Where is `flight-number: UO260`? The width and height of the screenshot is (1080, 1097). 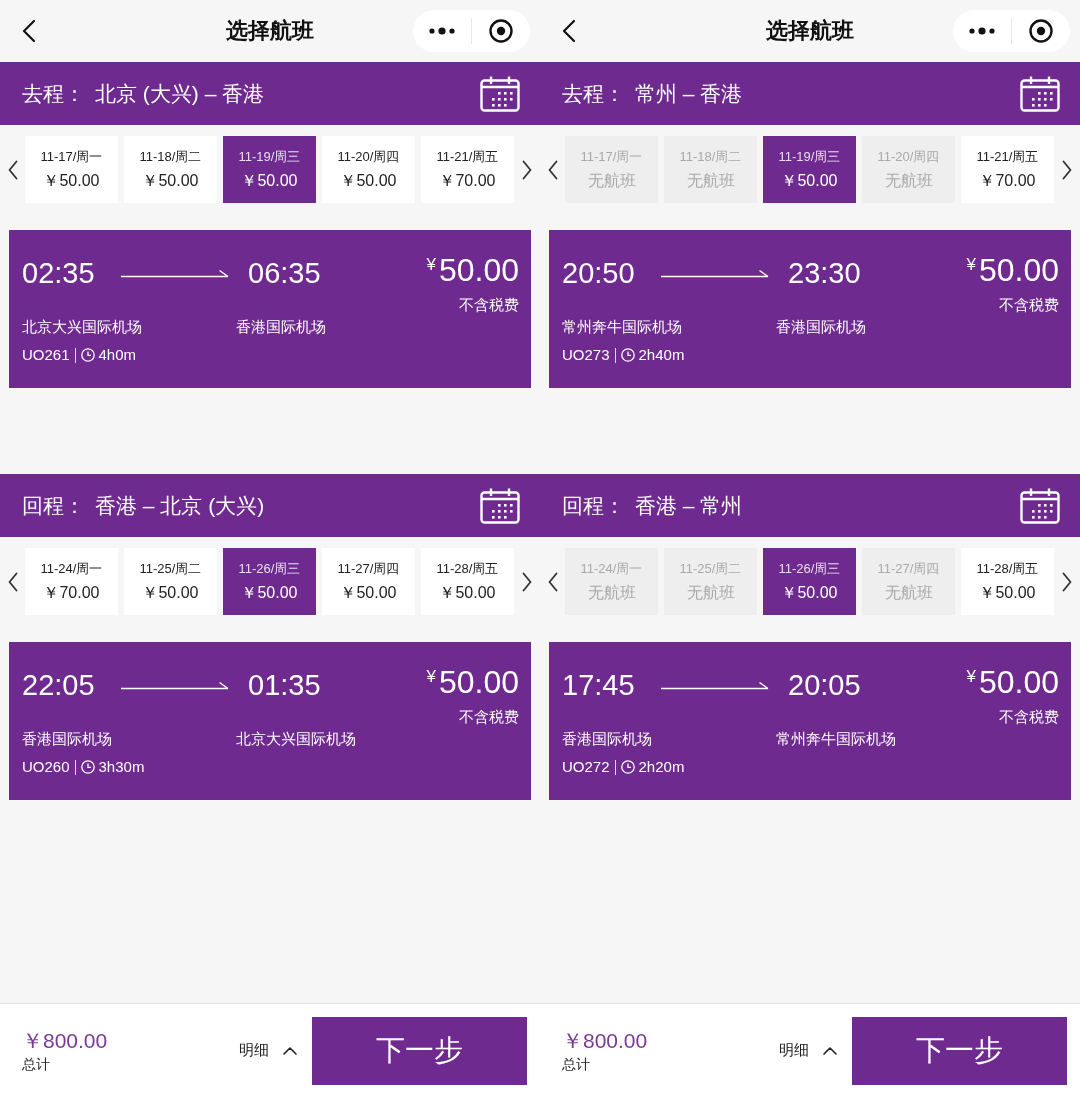 flight-number: UO260 is located at coordinates (46, 767).